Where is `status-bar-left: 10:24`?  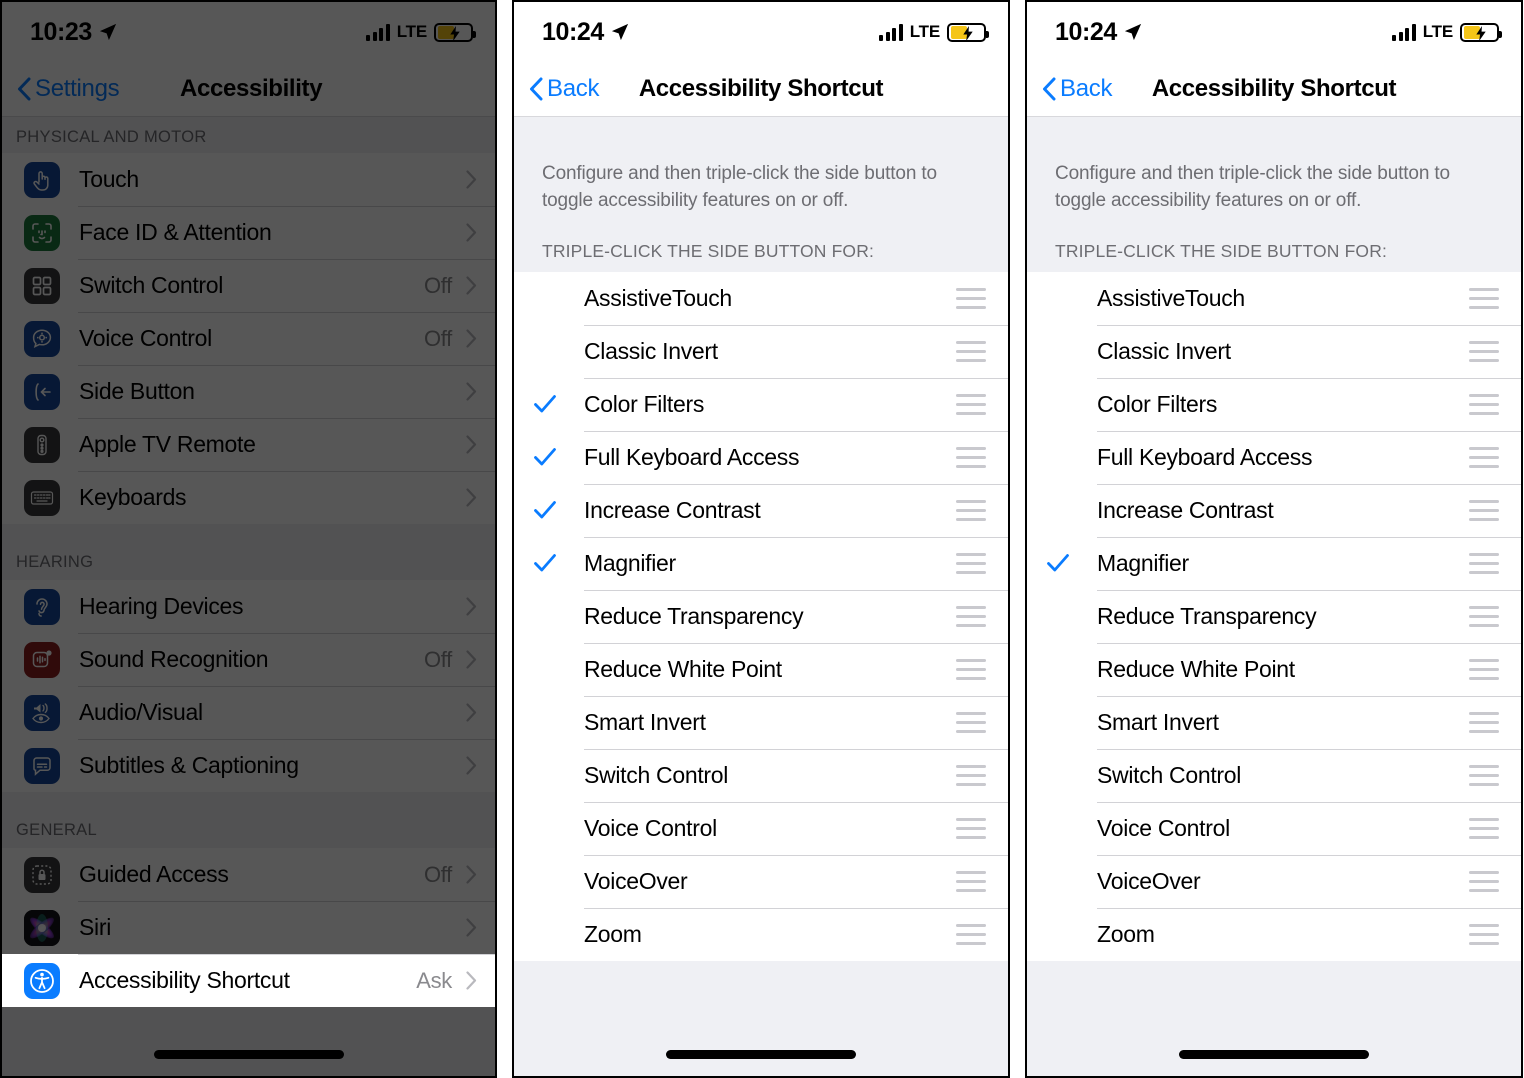 status-bar-left: 10:24 is located at coordinates (585, 32).